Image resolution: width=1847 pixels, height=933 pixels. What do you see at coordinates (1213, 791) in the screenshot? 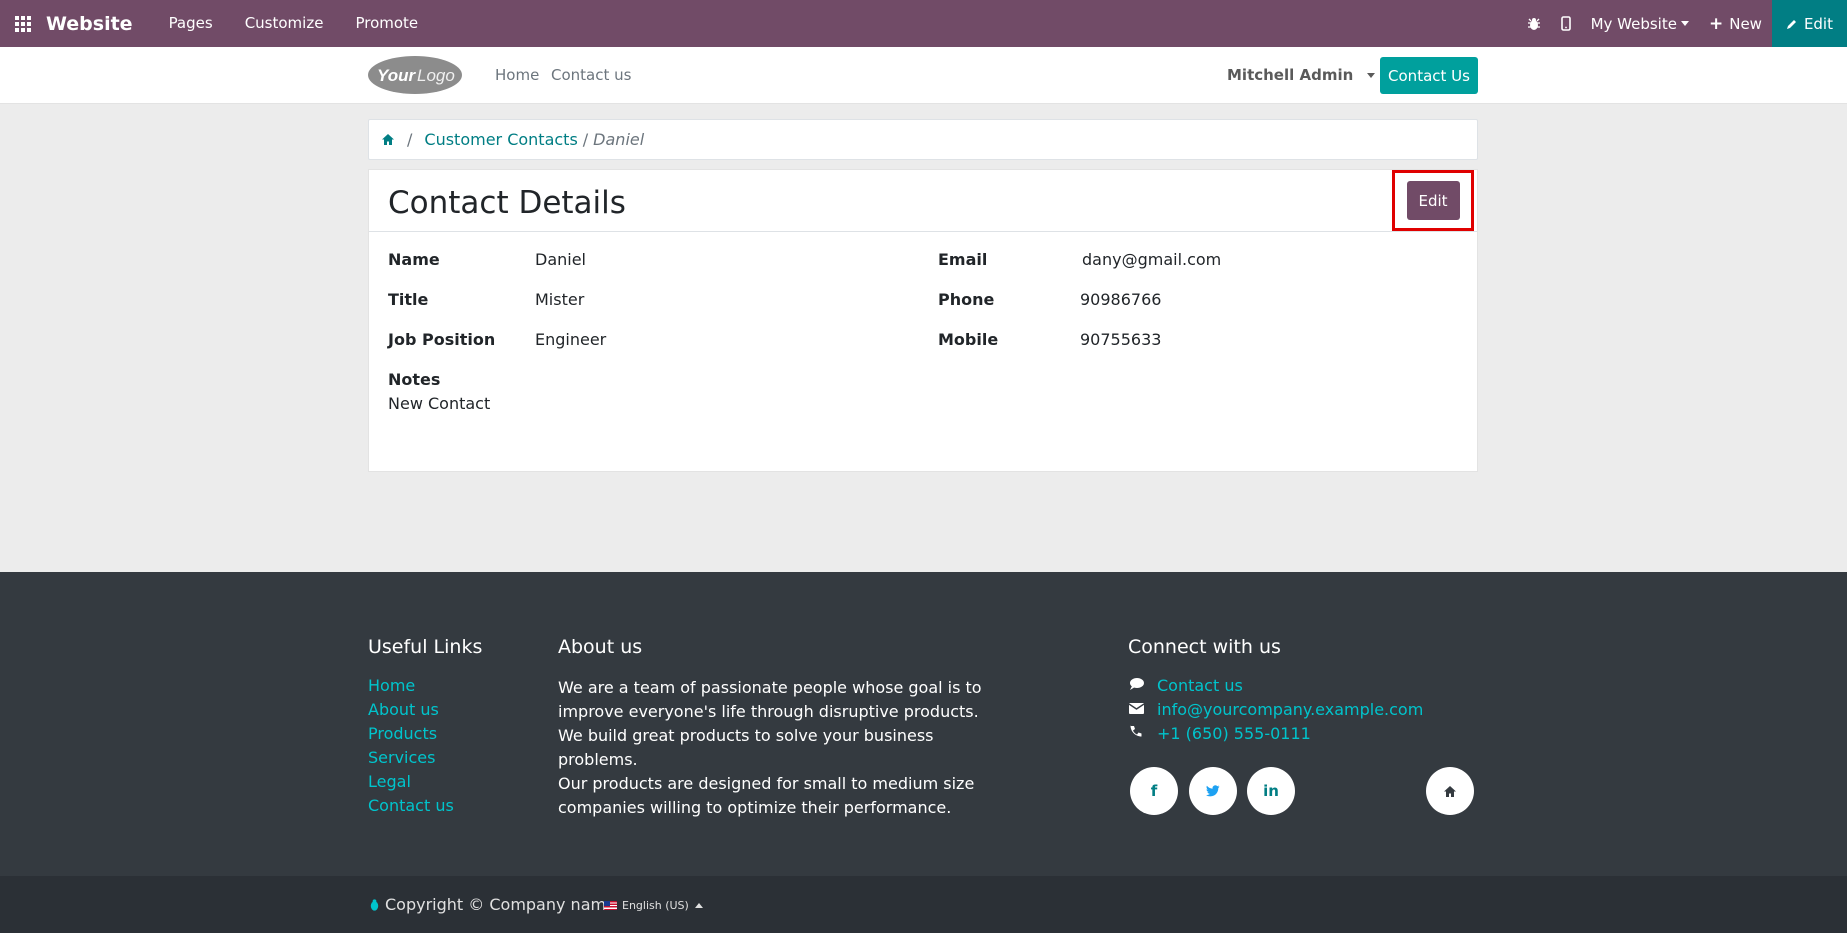
I see `twitter-icon` at bounding box center [1213, 791].